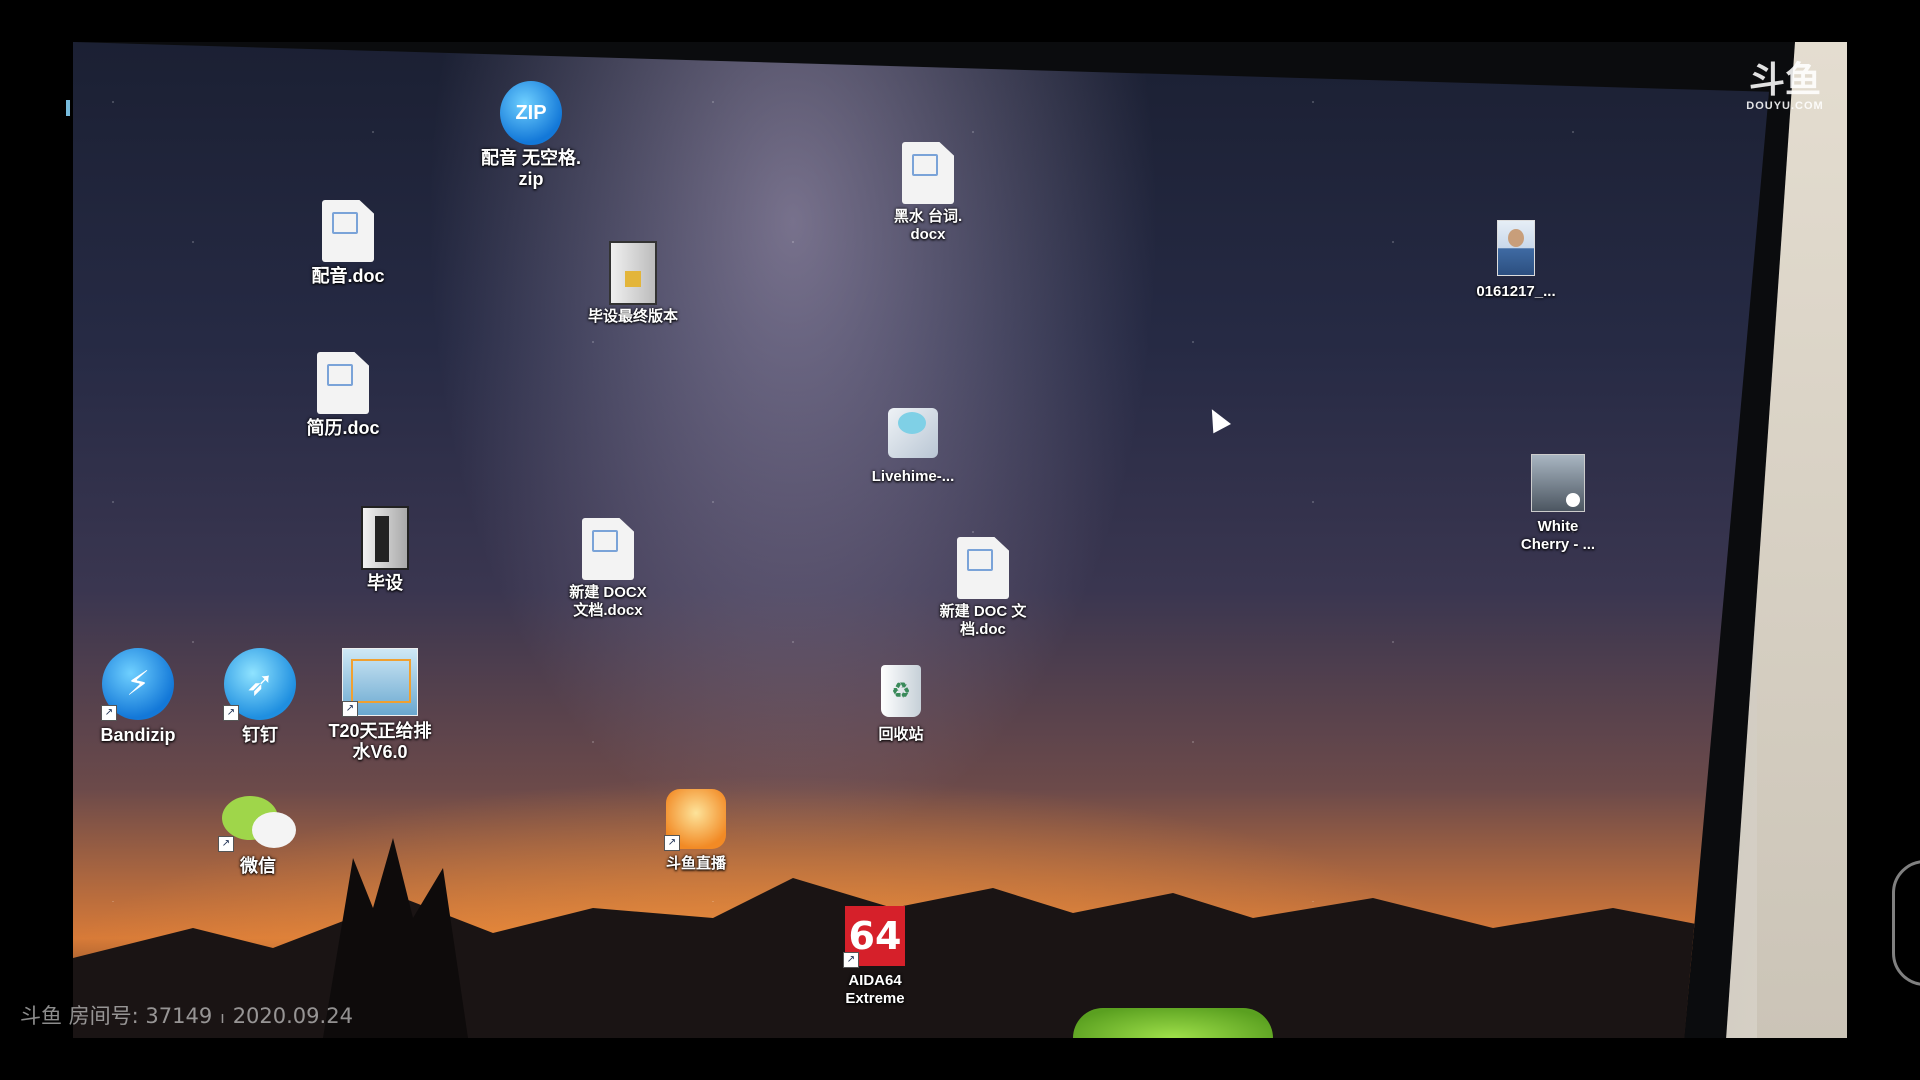  I want to click on photo-thumbnail-icon, so click(1516, 248).